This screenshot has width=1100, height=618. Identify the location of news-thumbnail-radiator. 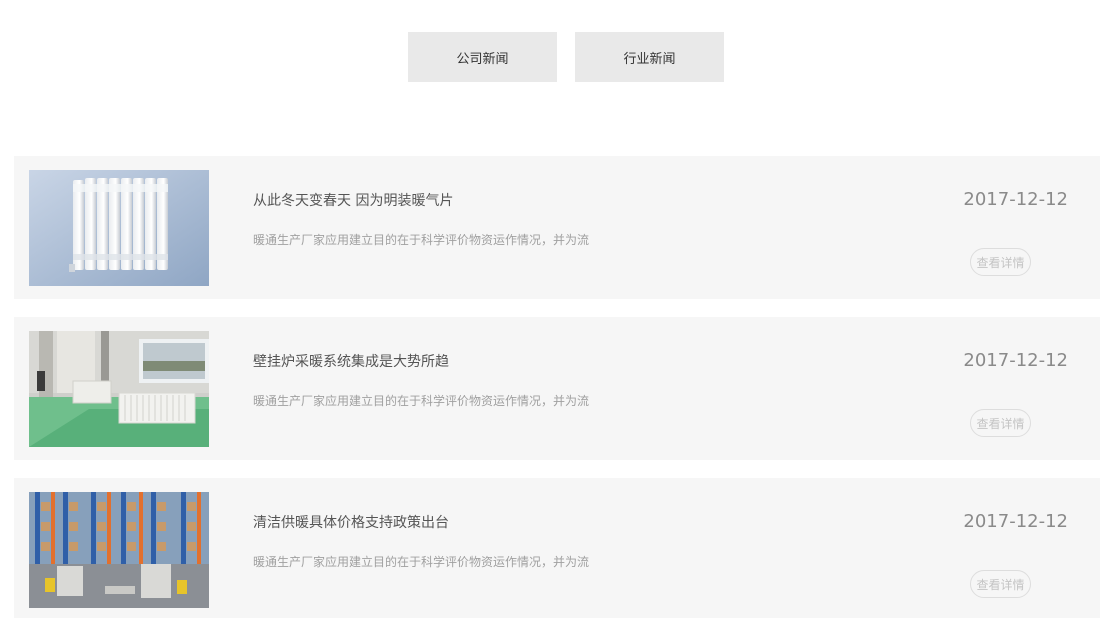
(119, 228).